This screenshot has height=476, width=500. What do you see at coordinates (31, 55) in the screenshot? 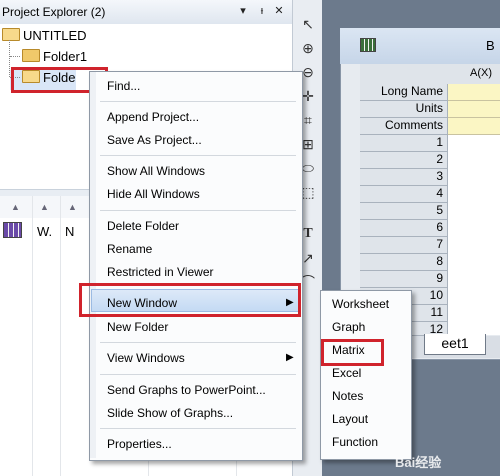
I see `folder-icon` at bounding box center [31, 55].